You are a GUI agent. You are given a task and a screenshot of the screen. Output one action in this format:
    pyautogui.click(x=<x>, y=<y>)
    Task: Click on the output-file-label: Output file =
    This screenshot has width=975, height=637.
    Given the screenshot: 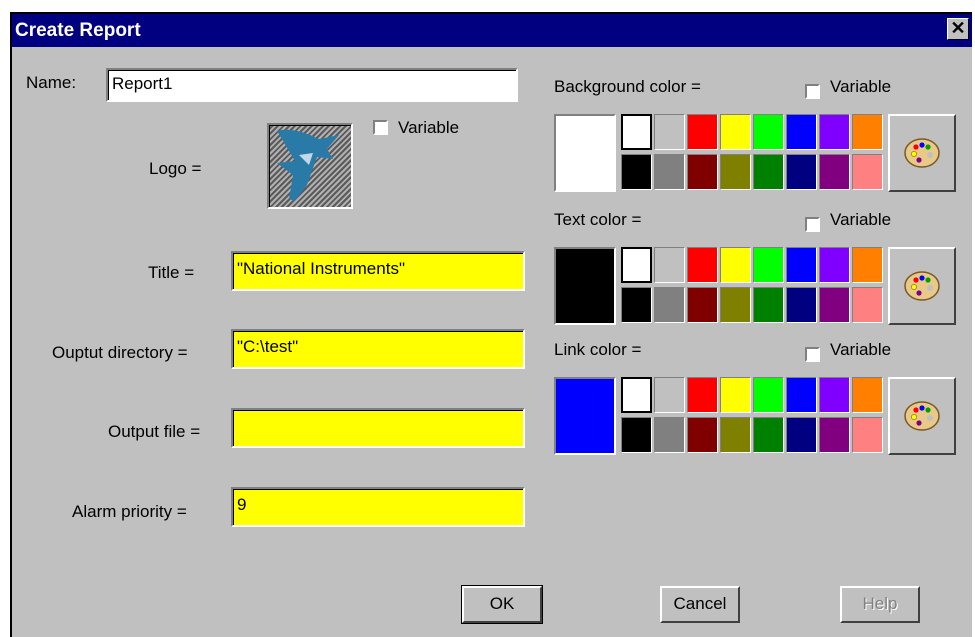 What is the action you would take?
    pyautogui.click(x=154, y=431)
    